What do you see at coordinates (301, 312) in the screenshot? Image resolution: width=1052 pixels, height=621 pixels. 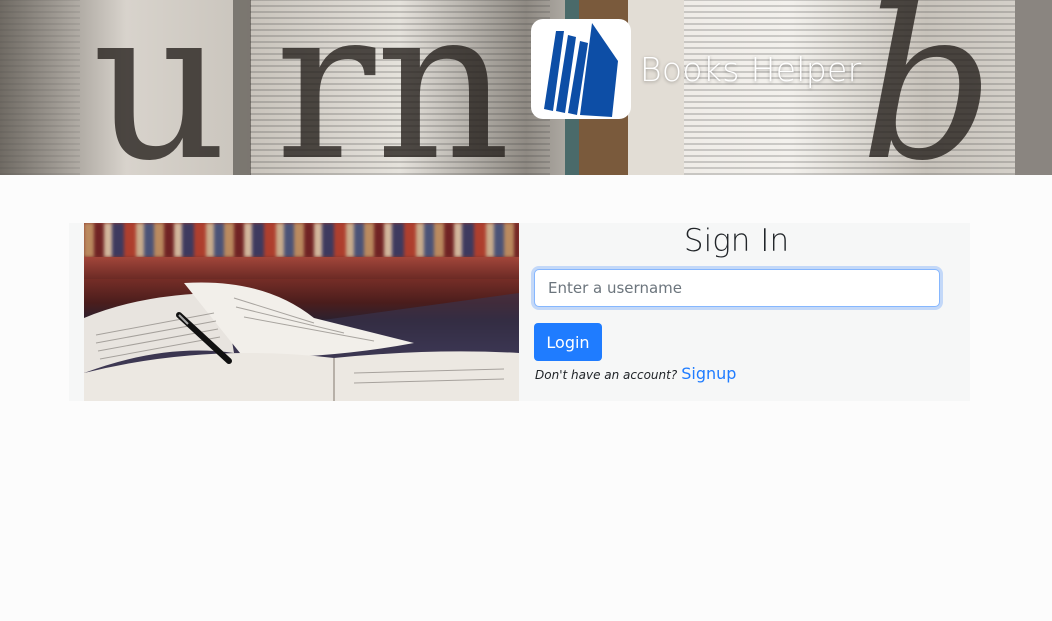 I see `open-book-photo` at bounding box center [301, 312].